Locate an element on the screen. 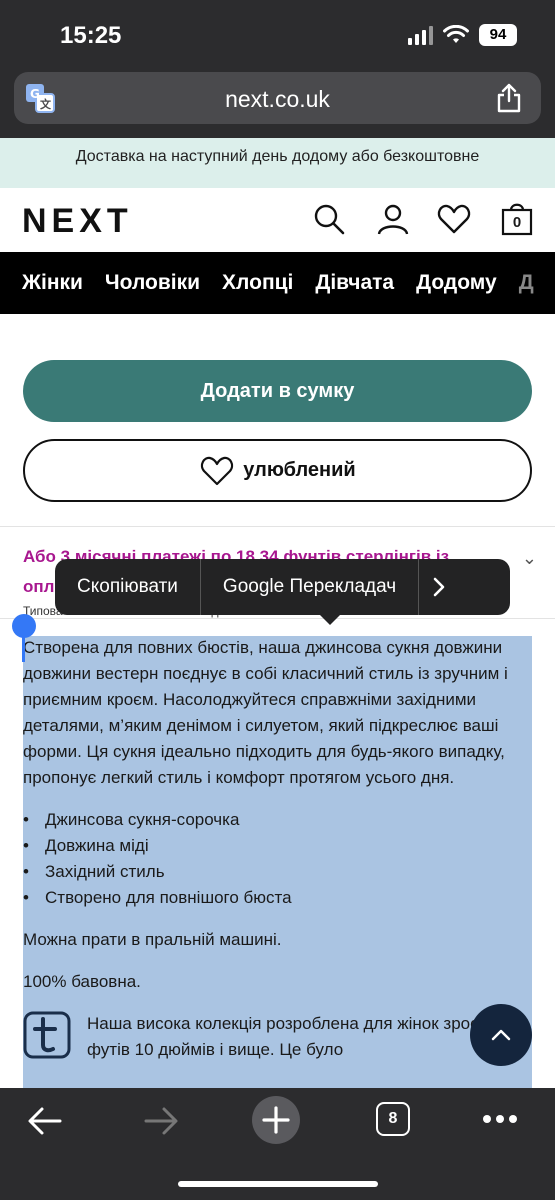 The height and width of the screenshot is (1200, 555). browser-chrome: 15:25 94 G 文 next.co.uk is located at coordinates (277, 69).